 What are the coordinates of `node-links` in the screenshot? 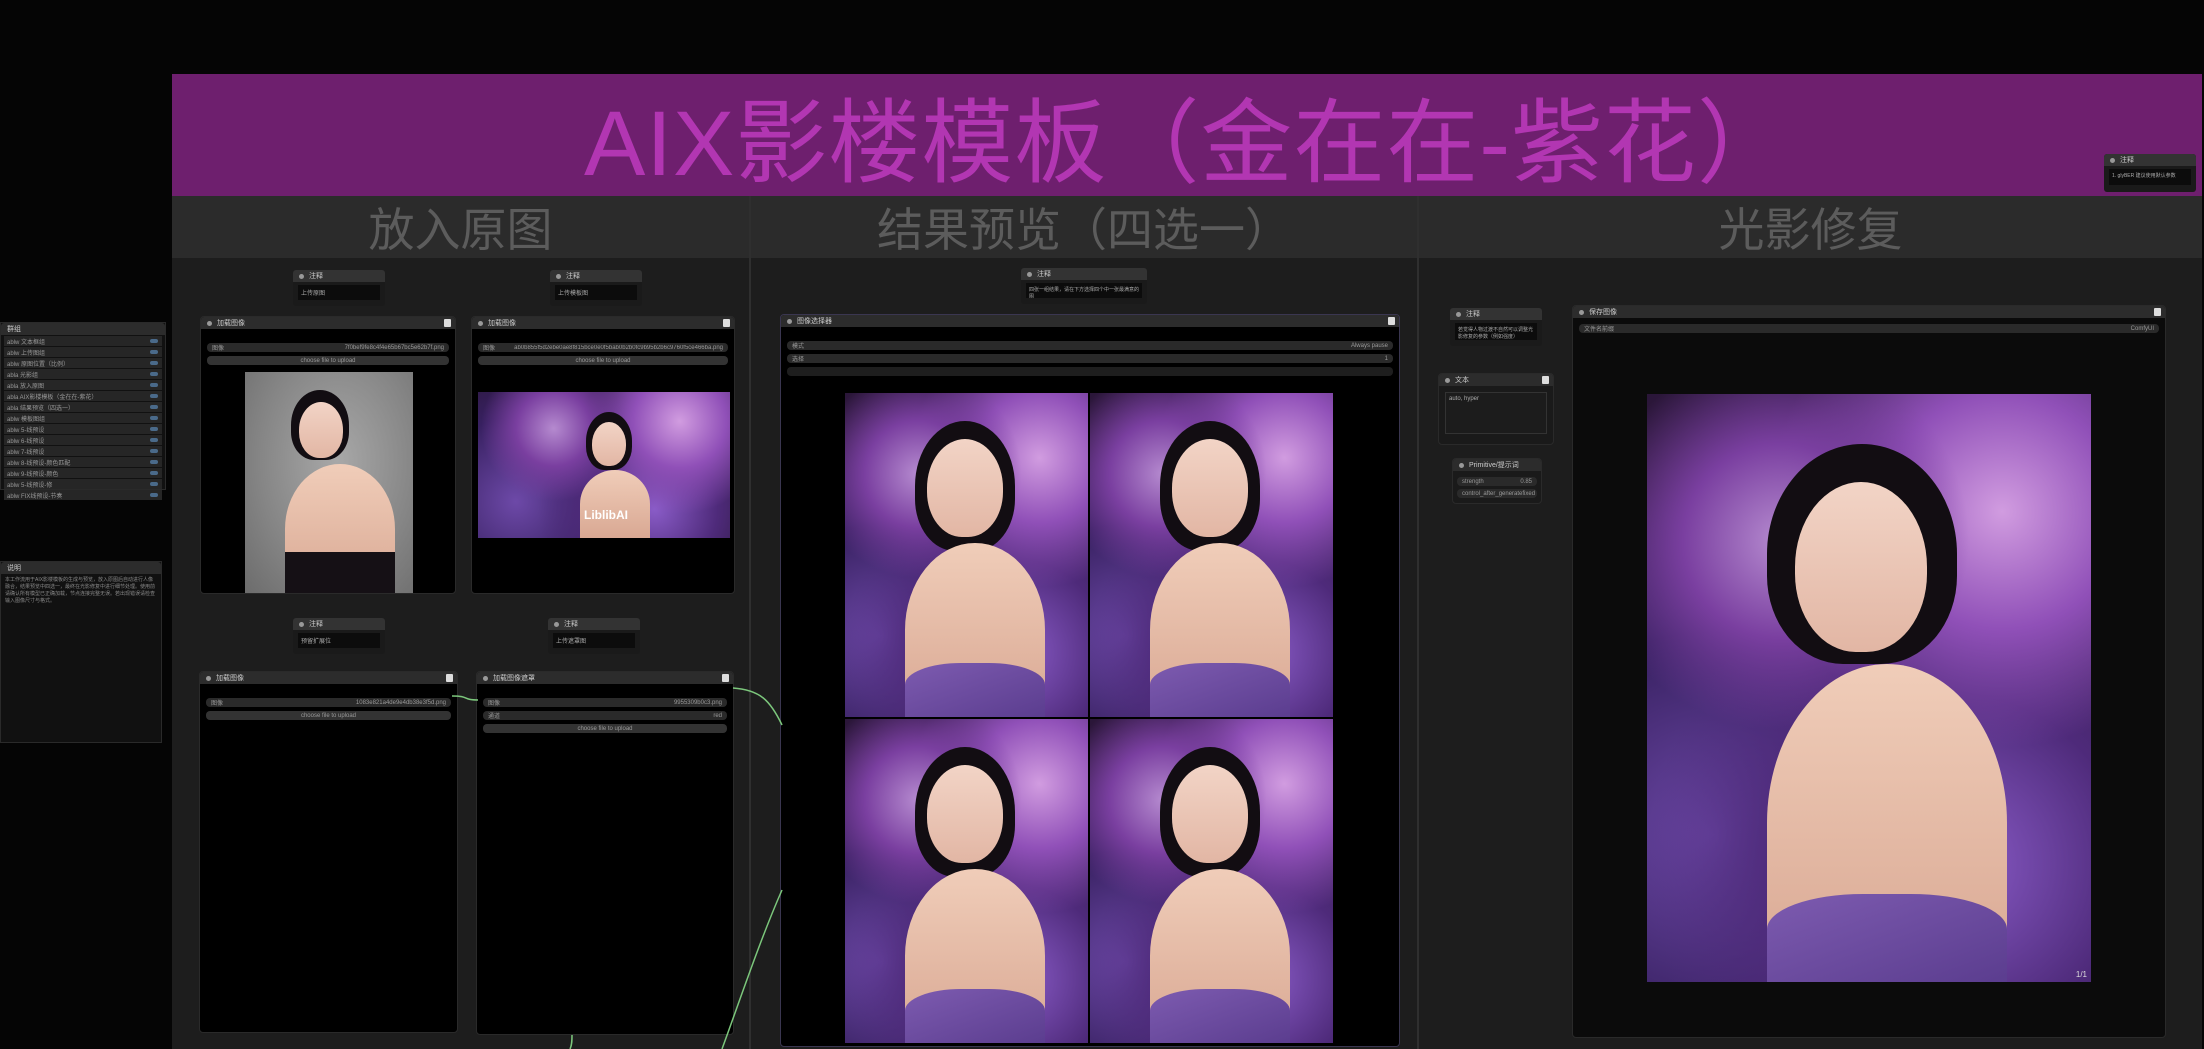 It's located at (617, 868).